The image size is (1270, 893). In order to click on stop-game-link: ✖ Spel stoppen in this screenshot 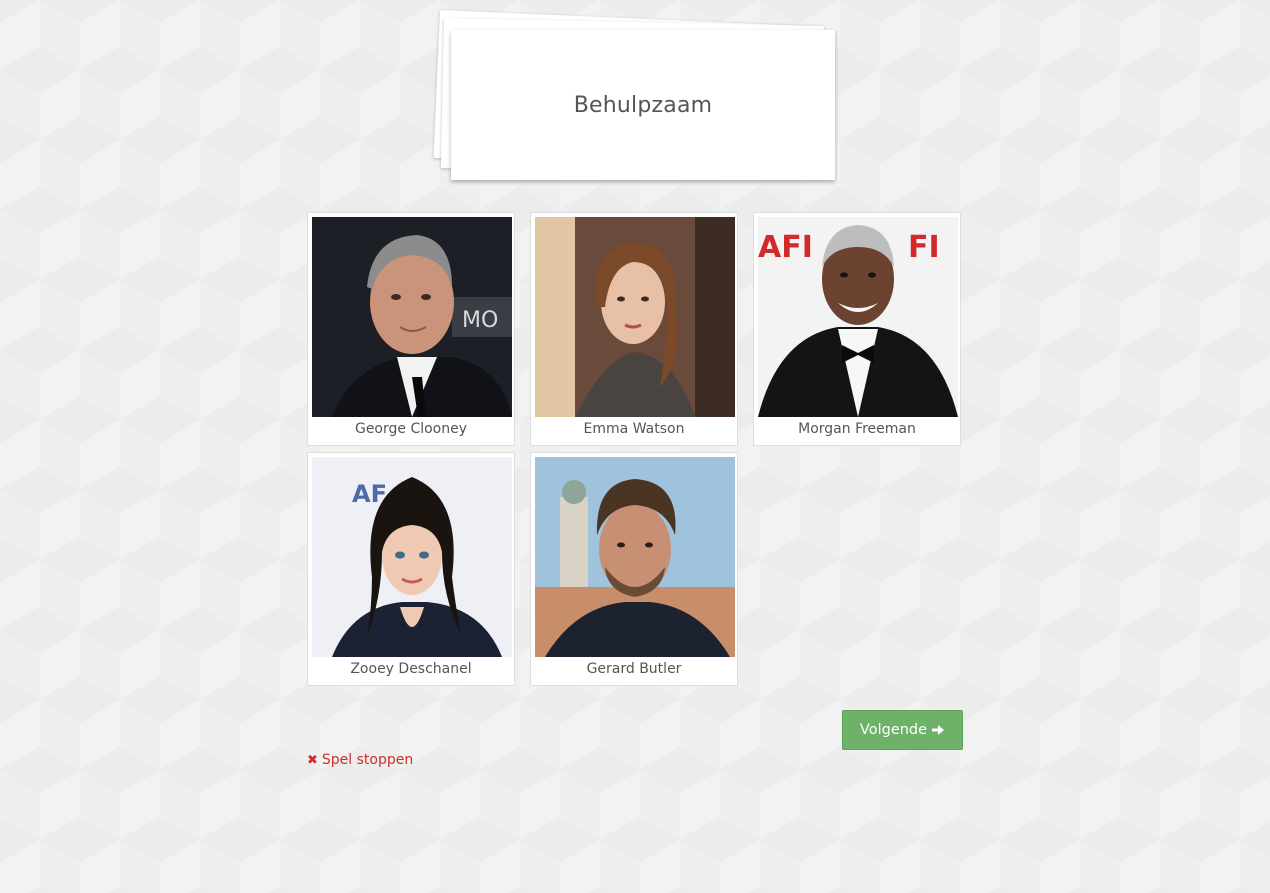, I will do `click(360, 760)`.